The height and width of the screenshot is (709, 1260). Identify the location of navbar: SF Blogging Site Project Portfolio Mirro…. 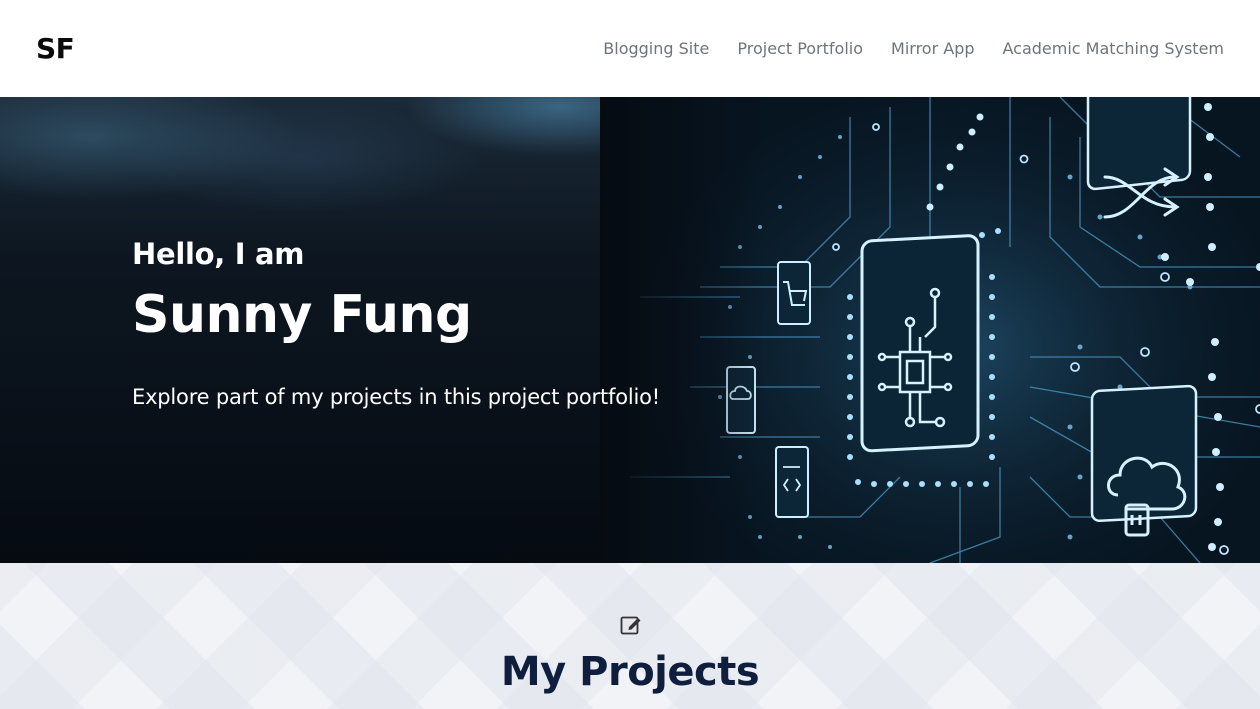
(630, 48).